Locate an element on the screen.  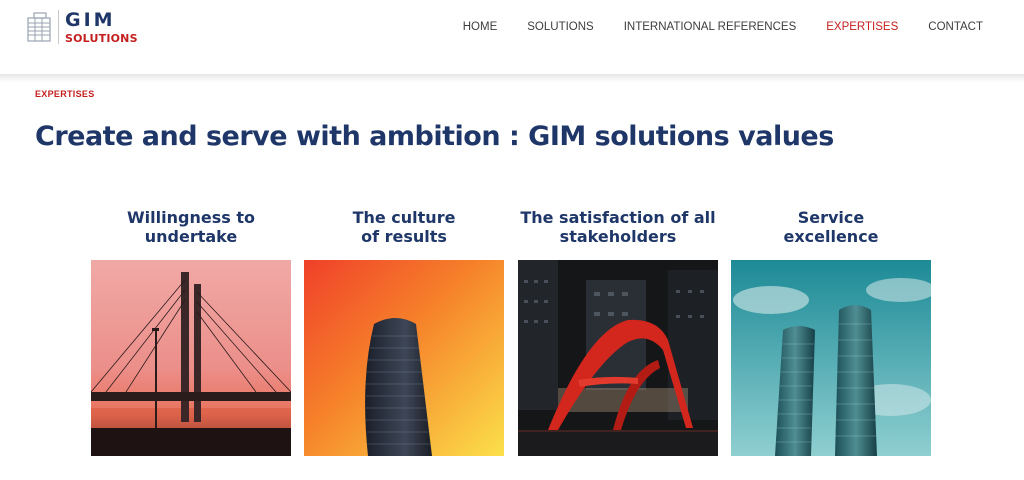
header-shadow is located at coordinates (512, 78).